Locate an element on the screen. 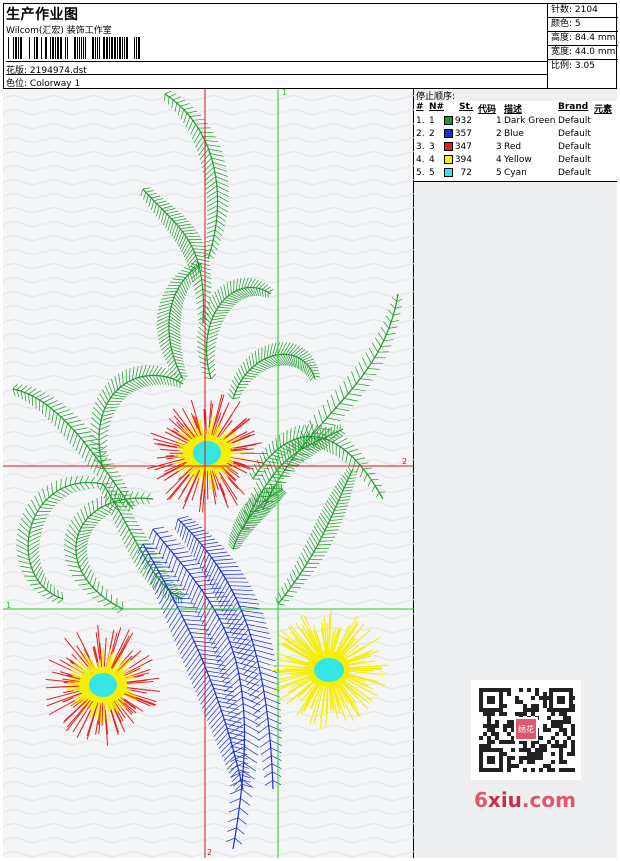 The width and height of the screenshot is (620, 861). studio-name: Wilcom(汇宏) 装饰工作室 is located at coordinates (59, 31).